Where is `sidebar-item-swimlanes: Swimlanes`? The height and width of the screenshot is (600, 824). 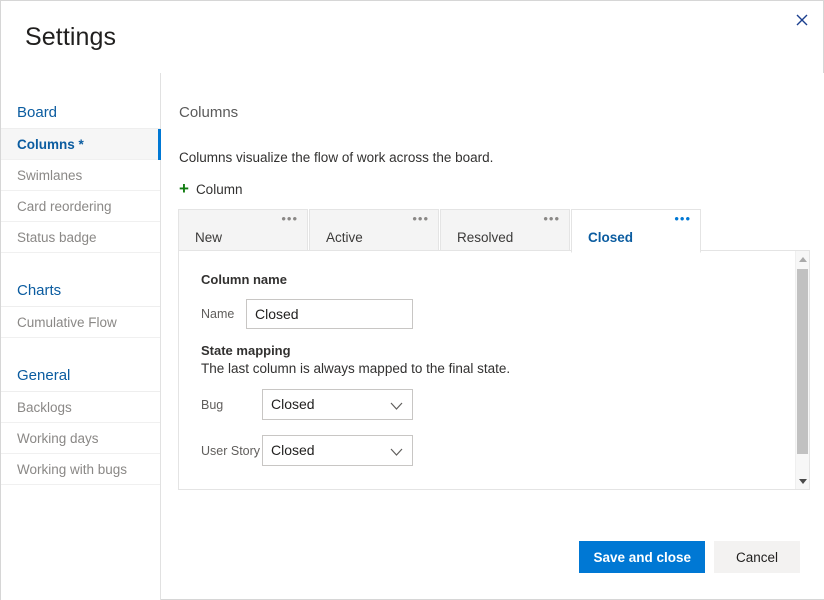 sidebar-item-swimlanes: Swimlanes is located at coordinates (80, 175).